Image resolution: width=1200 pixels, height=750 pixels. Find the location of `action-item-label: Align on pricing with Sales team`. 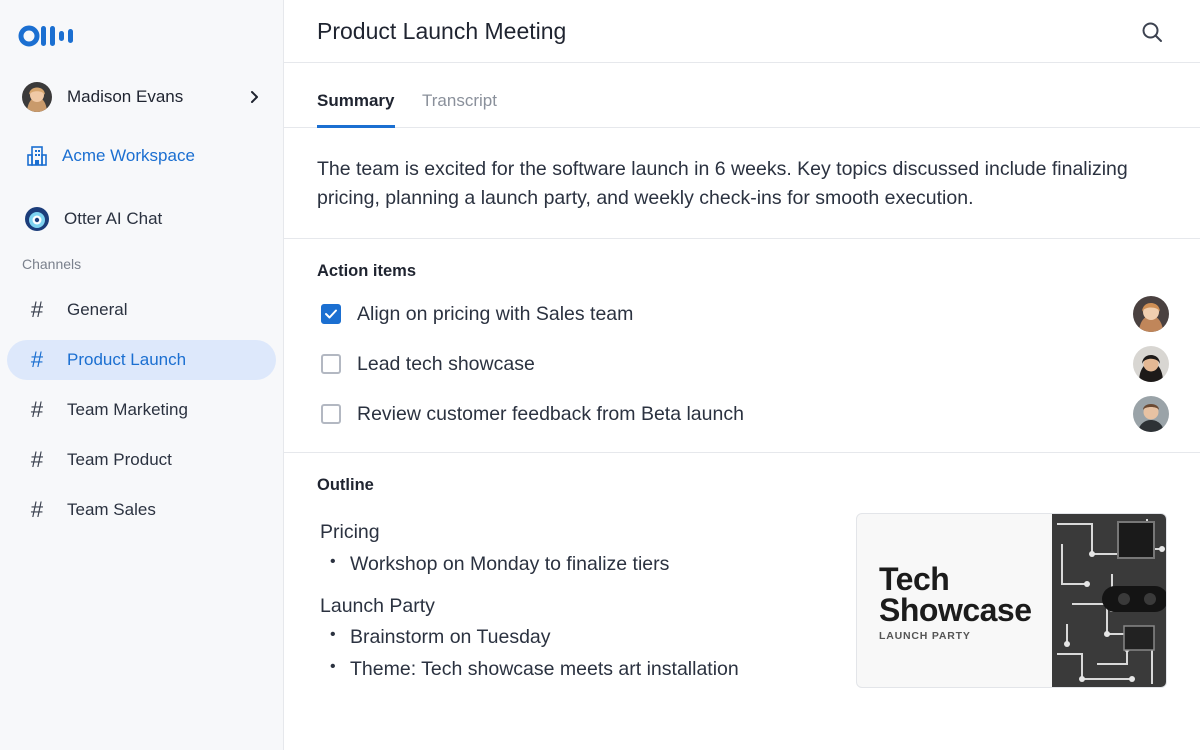

action-item-label: Align on pricing with Sales team is located at coordinates (495, 313).